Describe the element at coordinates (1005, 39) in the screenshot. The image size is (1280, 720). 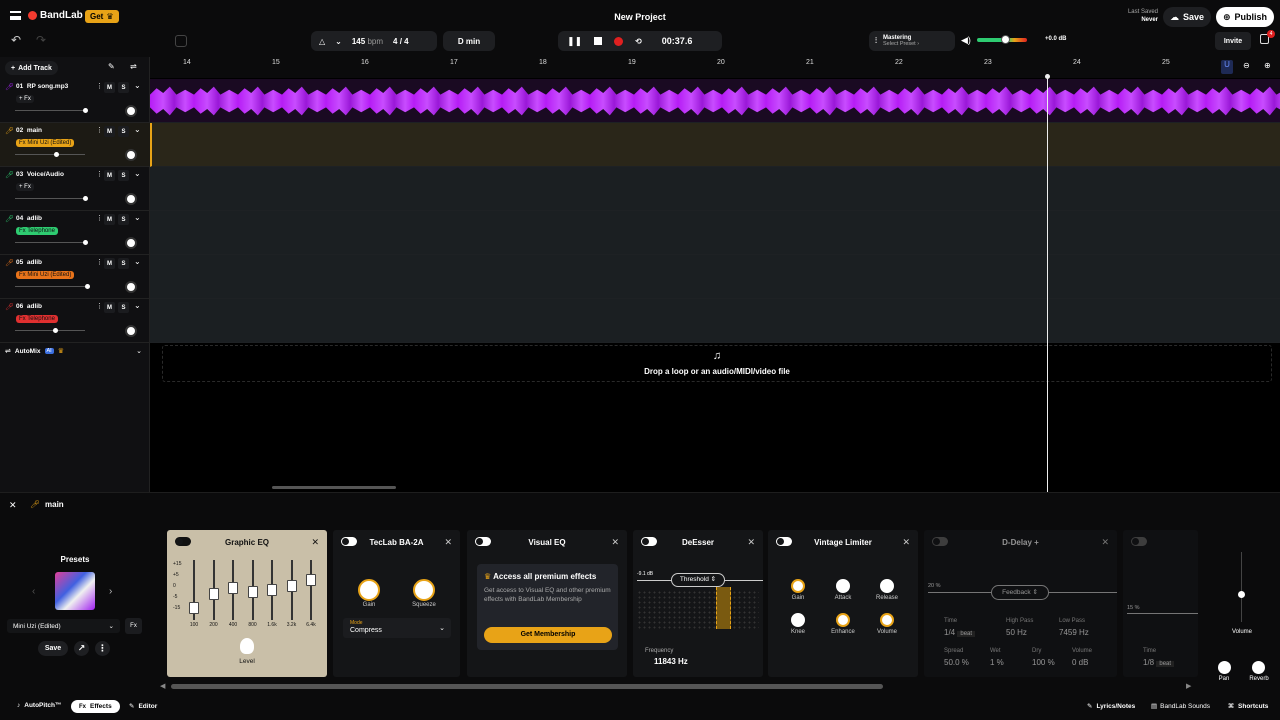
I see `master-volume-knob` at that location.